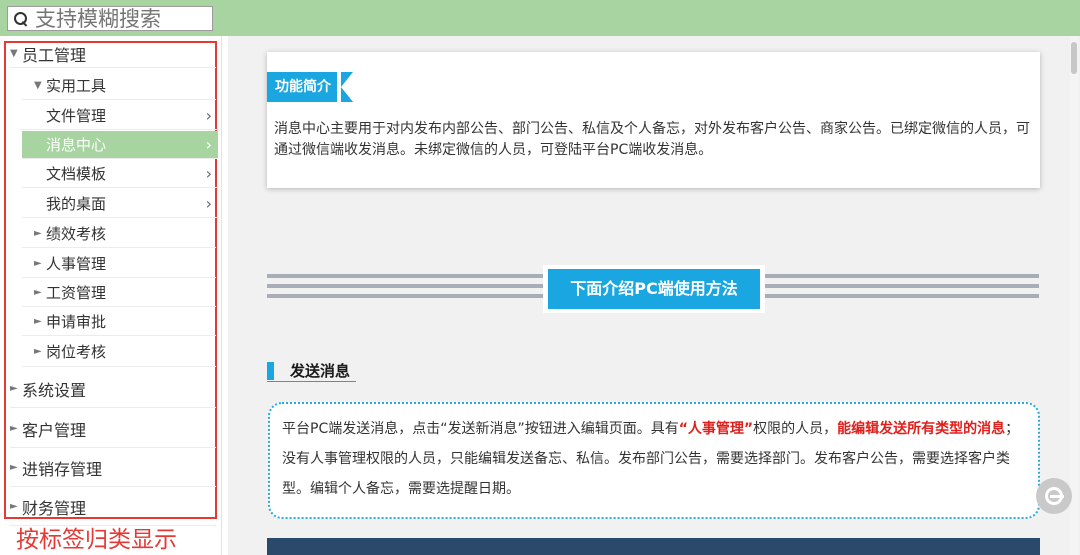 The width and height of the screenshot is (1080, 555). I want to click on search-icon, so click(21, 19).